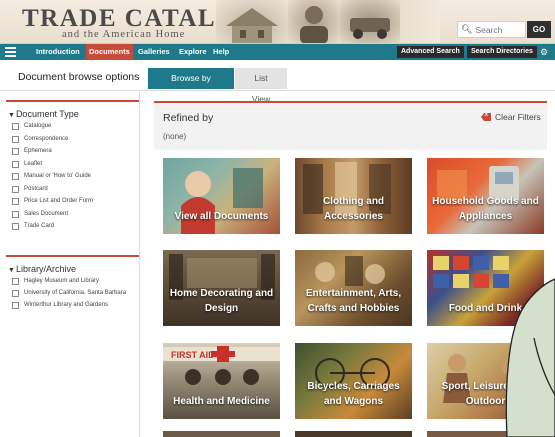  I want to click on industry-tile: Sport, Leisure and Outdoor, so click(485, 381).